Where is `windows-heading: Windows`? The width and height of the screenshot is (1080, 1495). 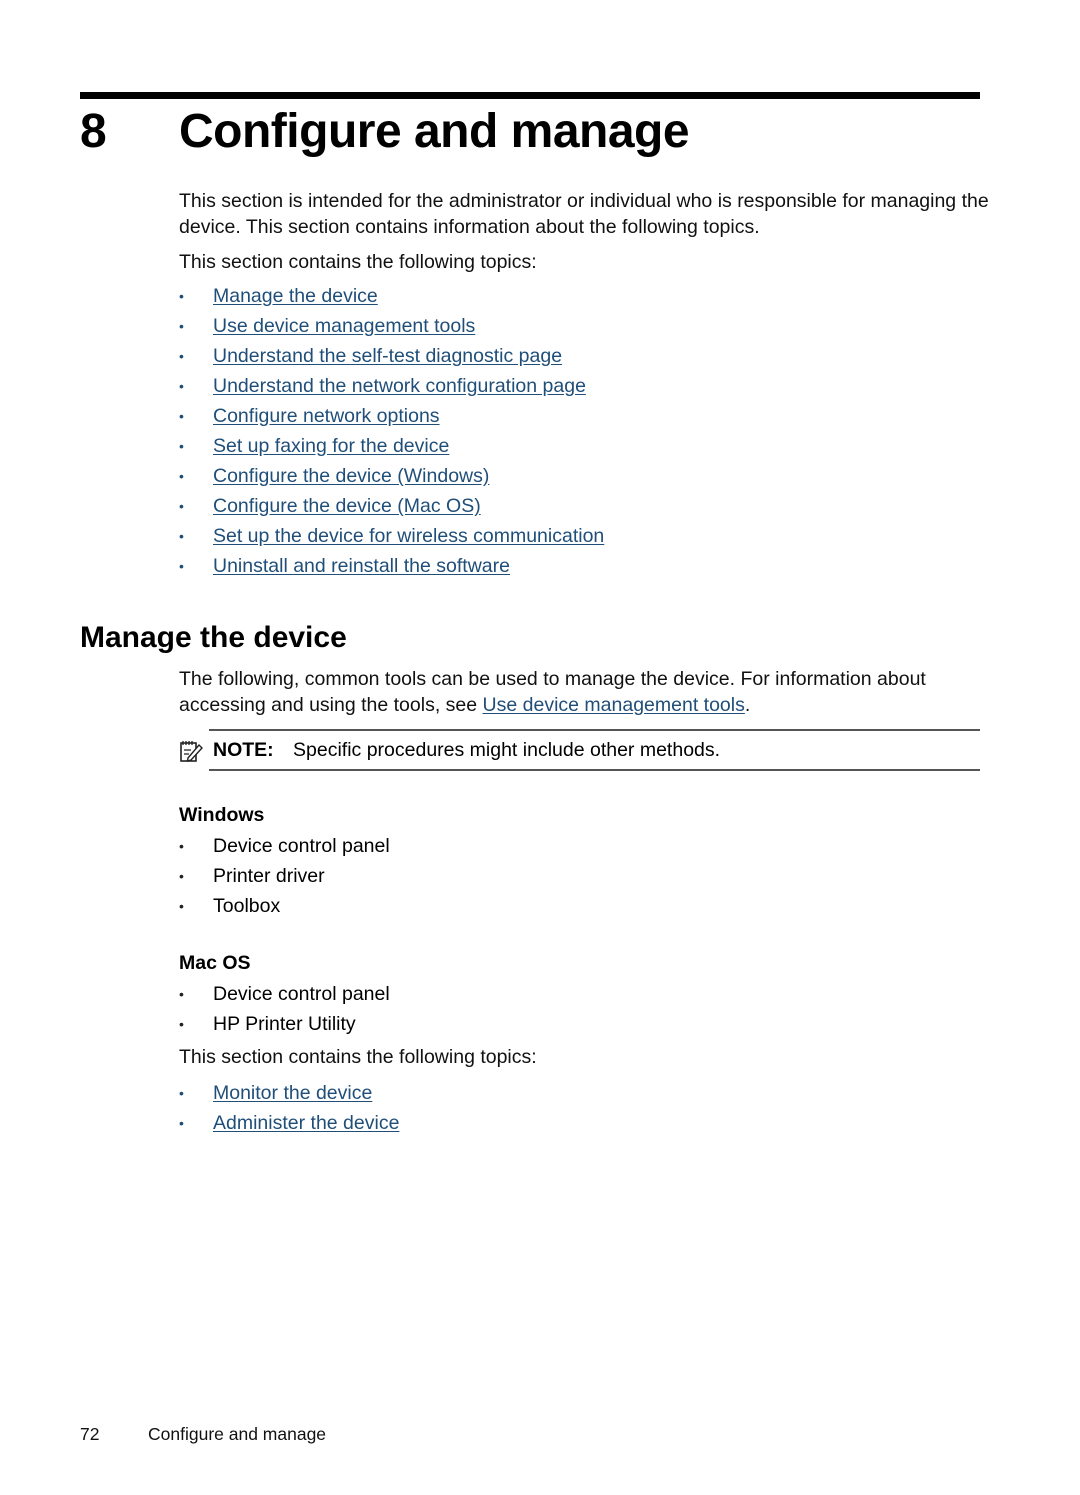 windows-heading: Windows is located at coordinates (222, 815).